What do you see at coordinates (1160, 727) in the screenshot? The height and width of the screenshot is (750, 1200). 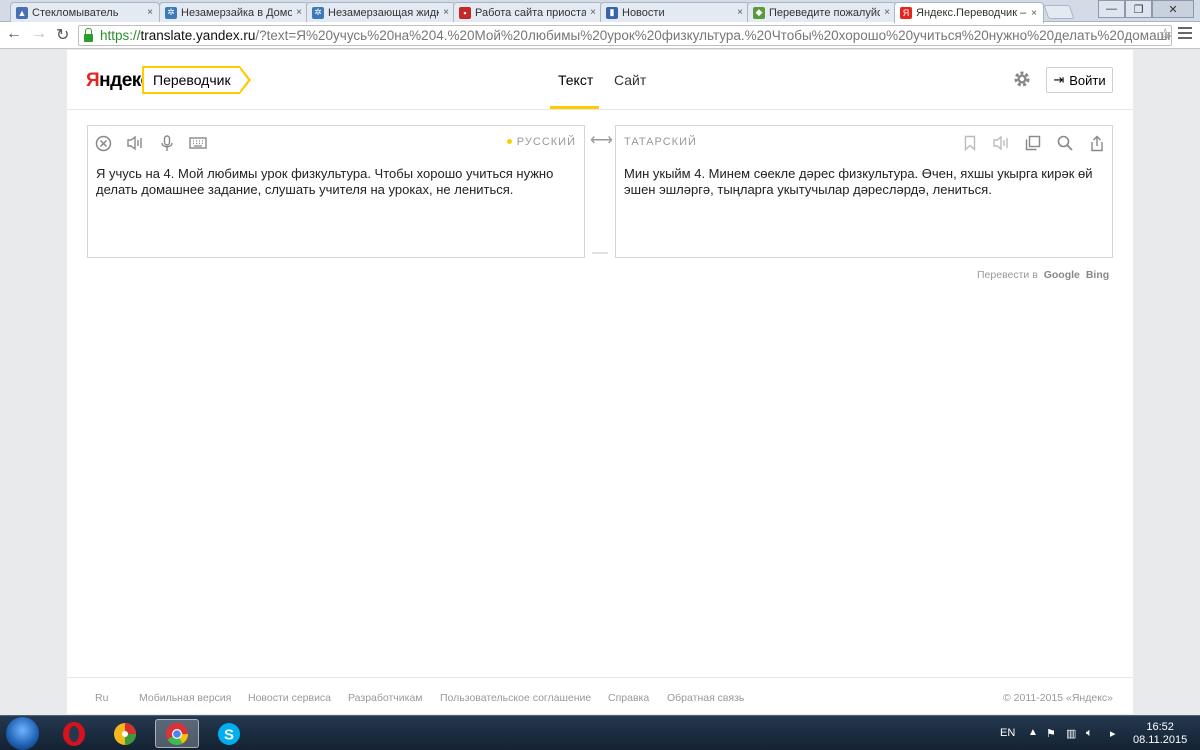 I see `clock-time: 16:52` at bounding box center [1160, 727].